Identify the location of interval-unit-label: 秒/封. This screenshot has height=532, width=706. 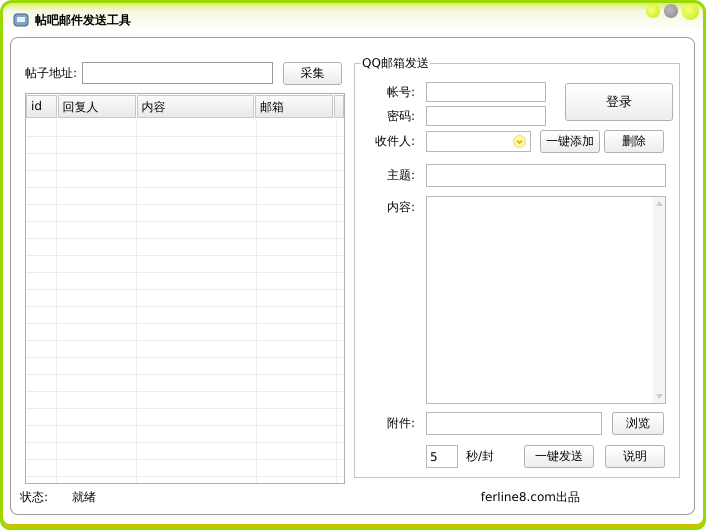
(480, 456).